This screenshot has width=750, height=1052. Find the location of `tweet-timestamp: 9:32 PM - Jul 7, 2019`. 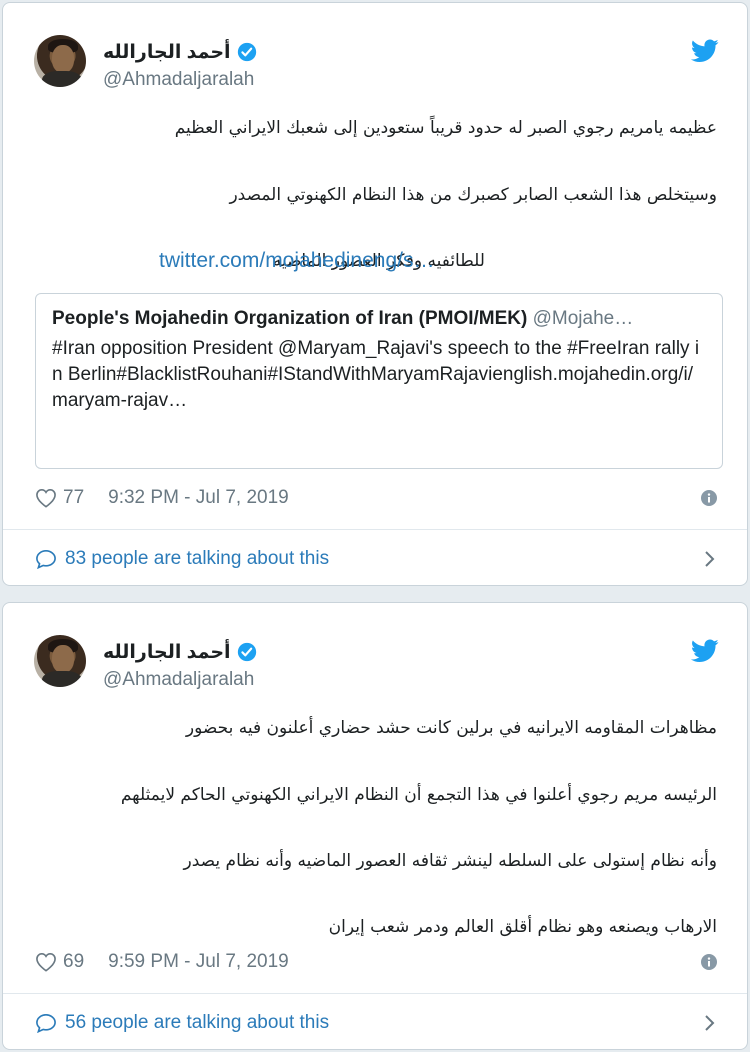

tweet-timestamp: 9:32 PM - Jul 7, 2019 is located at coordinates (198, 498).